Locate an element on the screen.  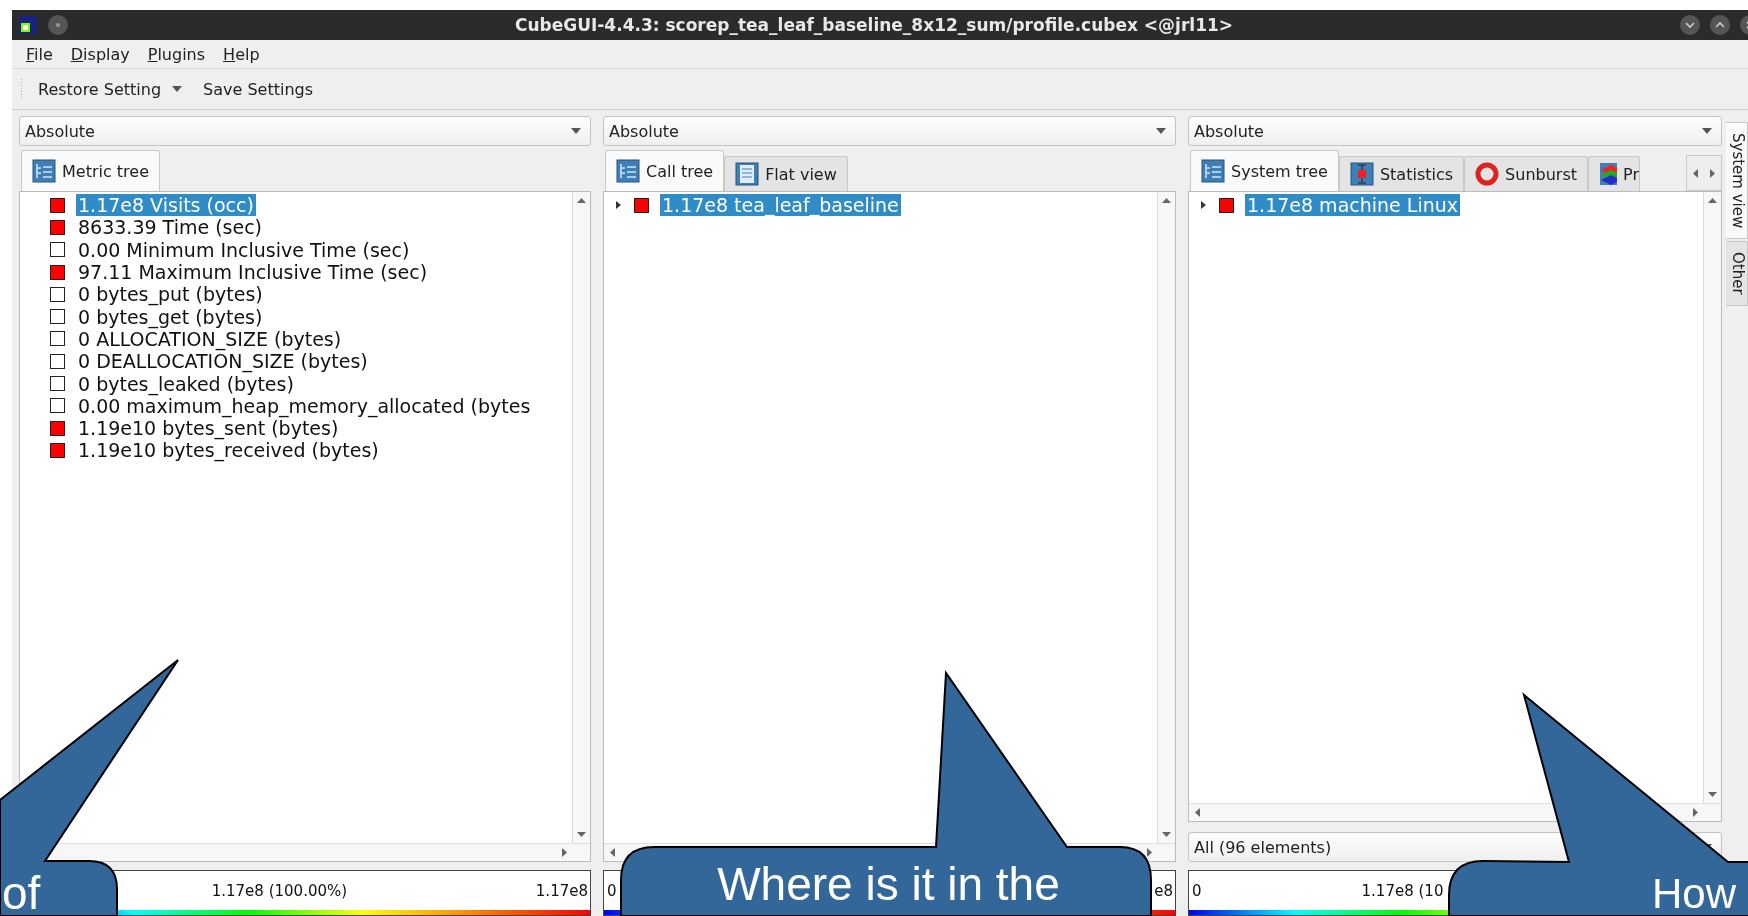
tree-item: 0.00 Minimum Inclusive Time (sec) is located at coordinates (244, 249).